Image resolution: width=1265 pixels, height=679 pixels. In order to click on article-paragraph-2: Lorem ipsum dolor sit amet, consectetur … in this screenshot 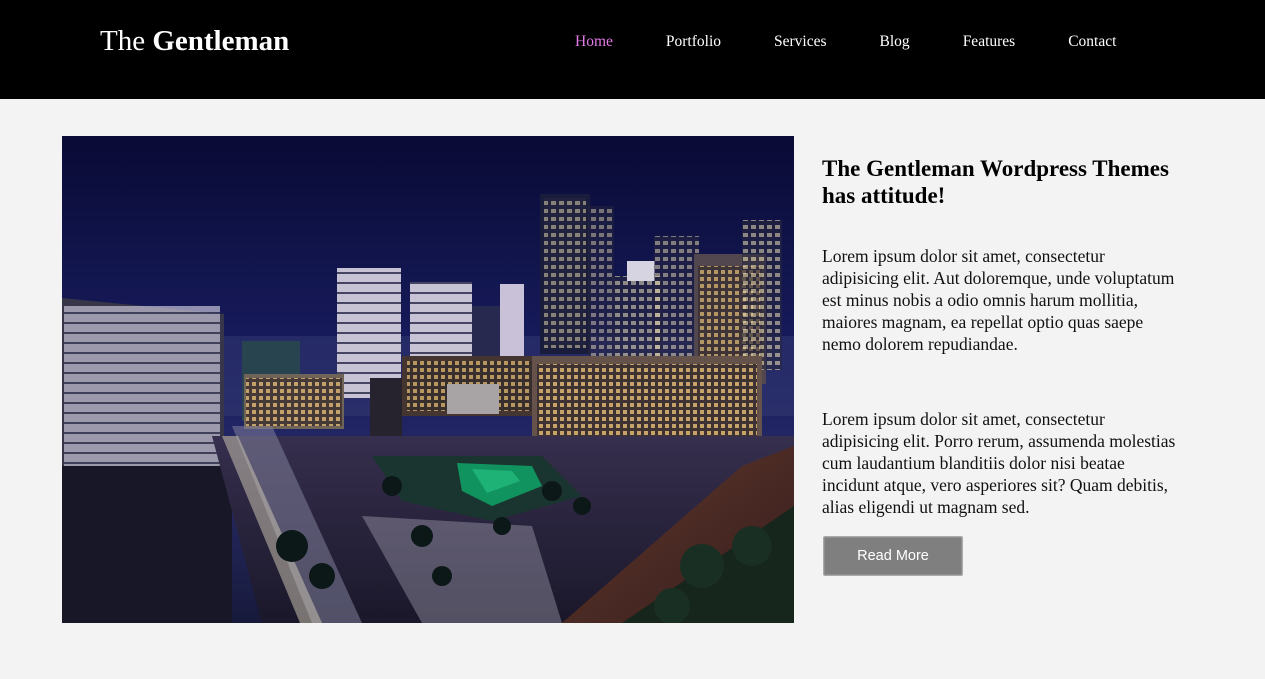, I will do `click(999, 463)`.